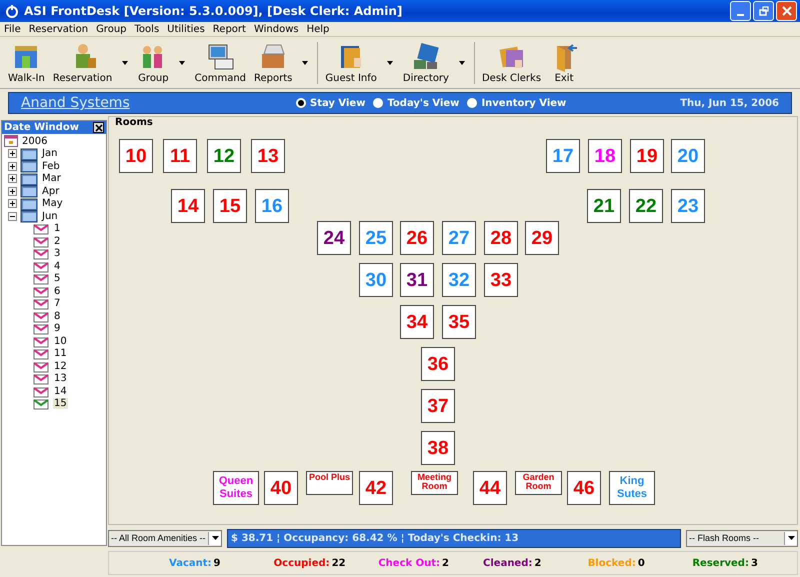  What do you see at coordinates (60, 354) in the screenshot?
I see `tree-item: 11` at bounding box center [60, 354].